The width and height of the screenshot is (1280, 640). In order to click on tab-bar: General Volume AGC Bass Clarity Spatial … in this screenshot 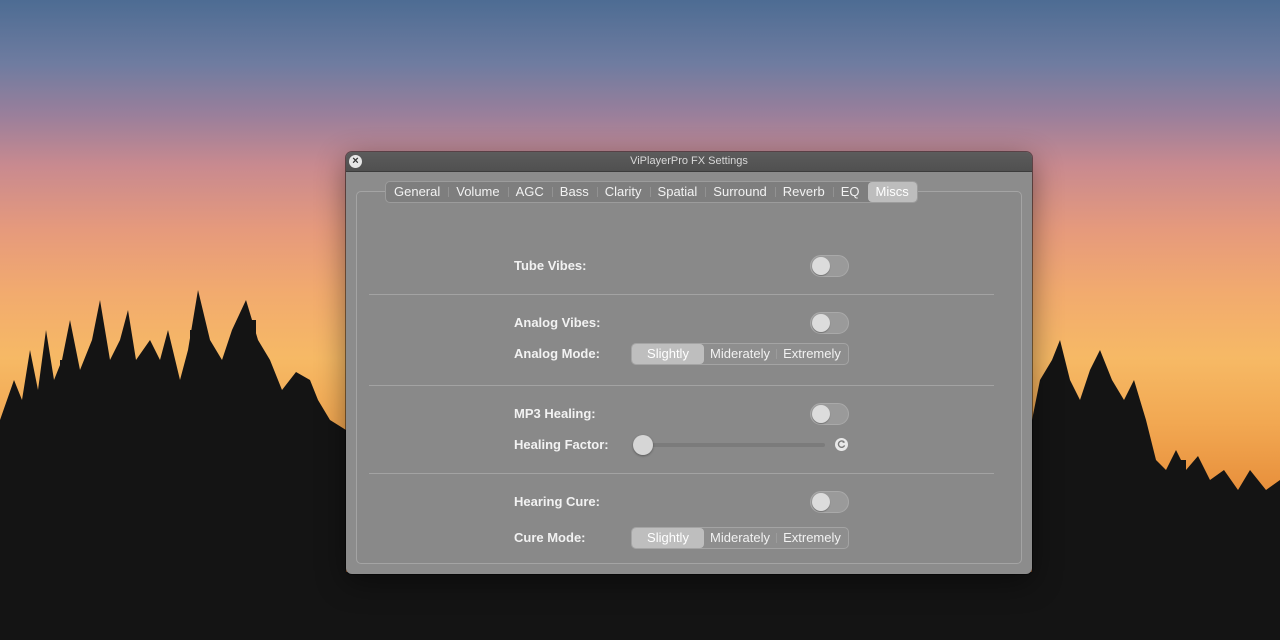, I will do `click(651, 192)`.